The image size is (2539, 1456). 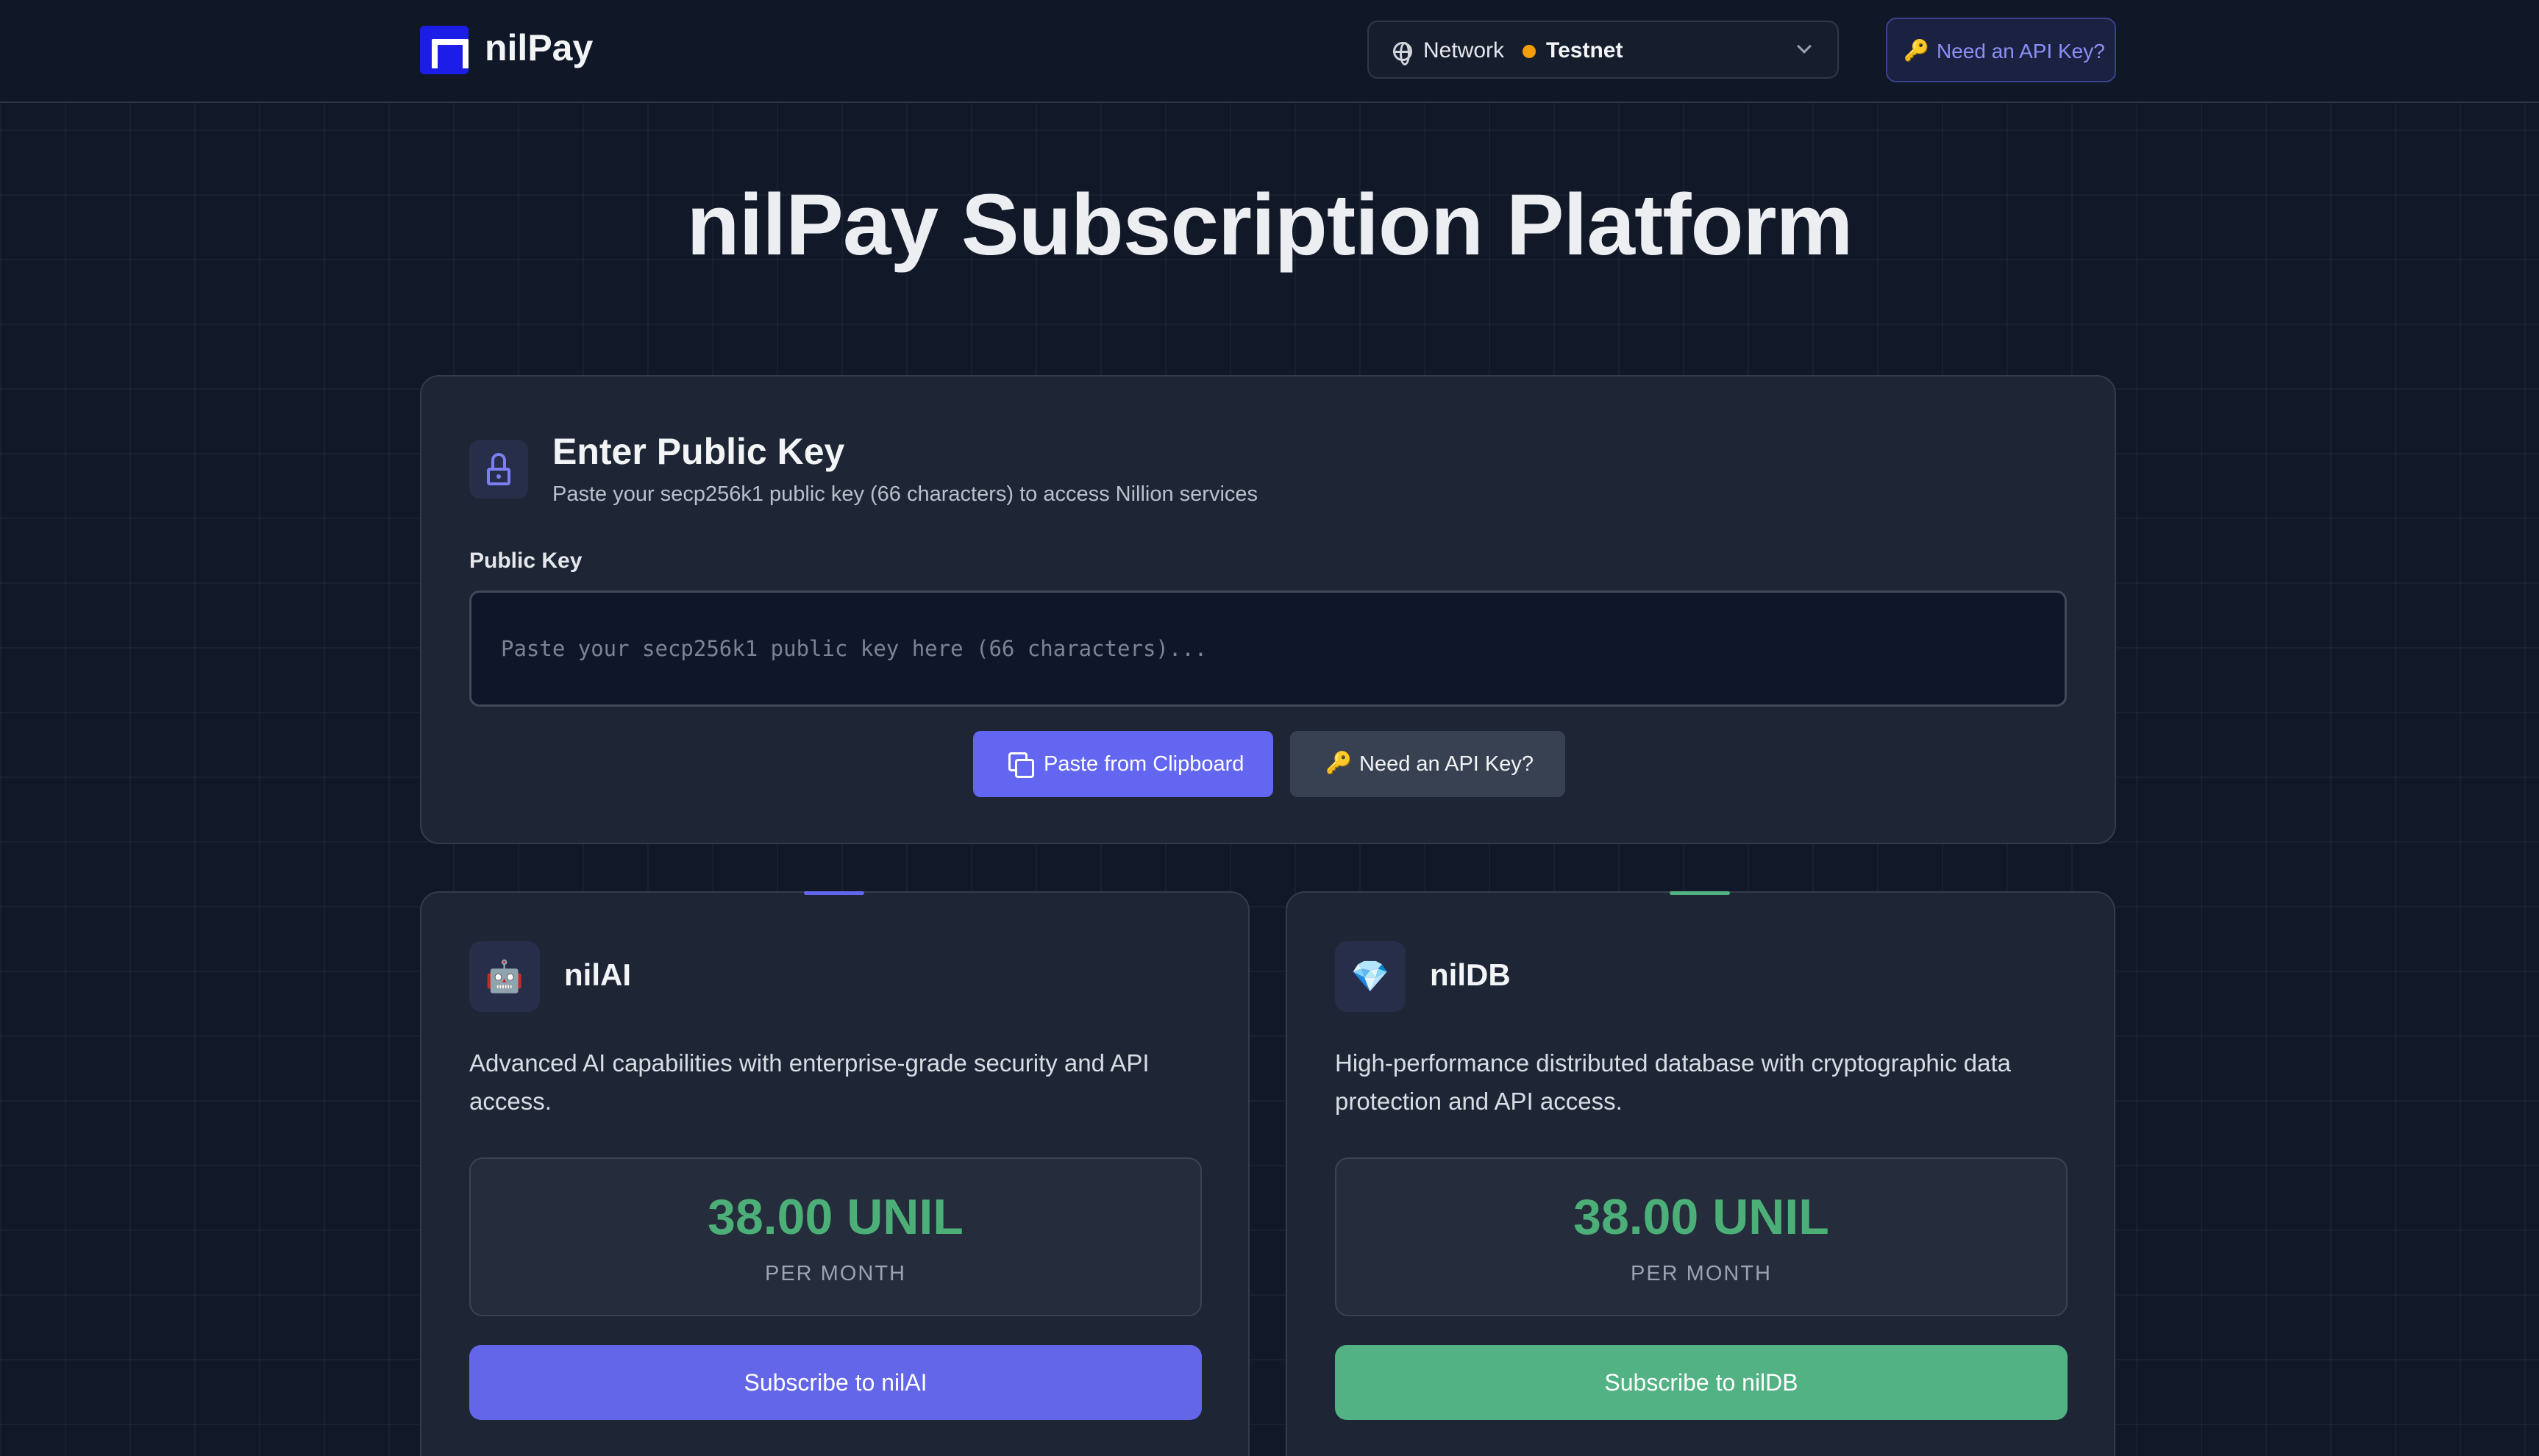 What do you see at coordinates (1804, 46) in the screenshot?
I see `chevron-down-icon` at bounding box center [1804, 46].